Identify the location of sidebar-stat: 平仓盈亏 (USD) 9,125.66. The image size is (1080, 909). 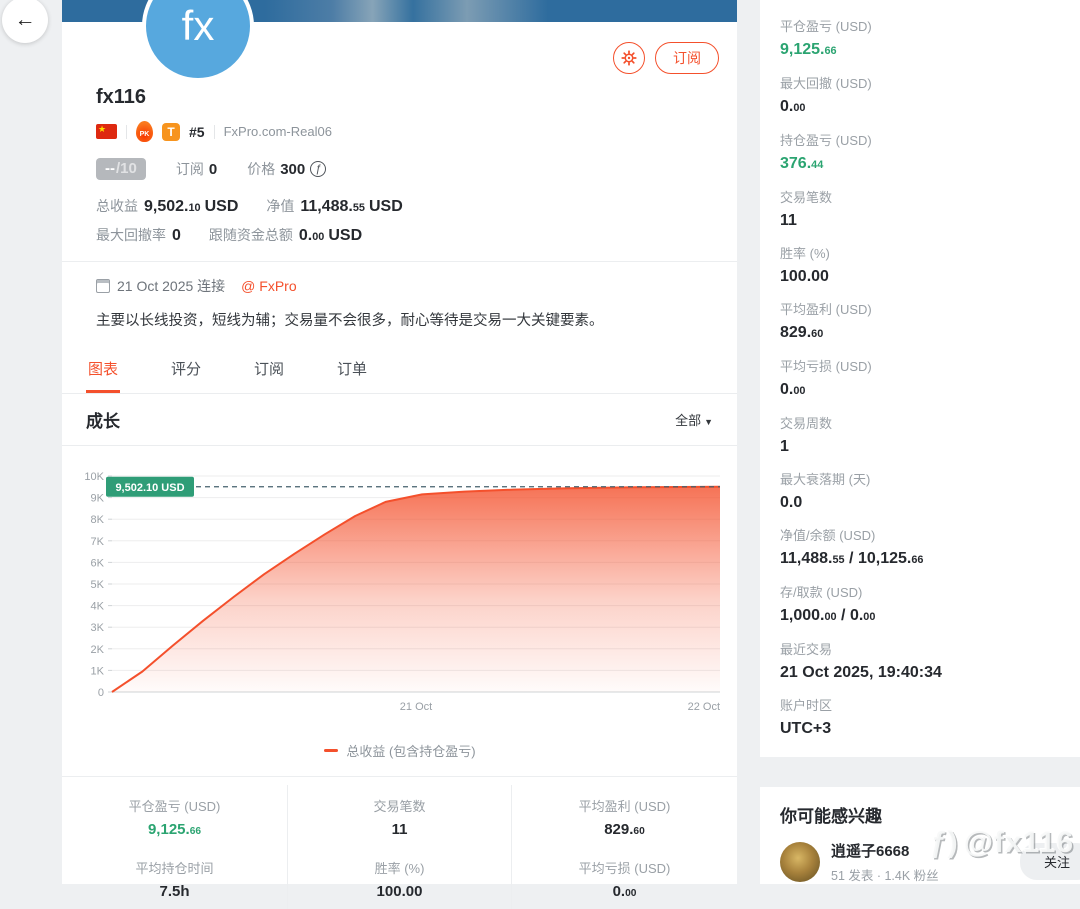
(826, 38).